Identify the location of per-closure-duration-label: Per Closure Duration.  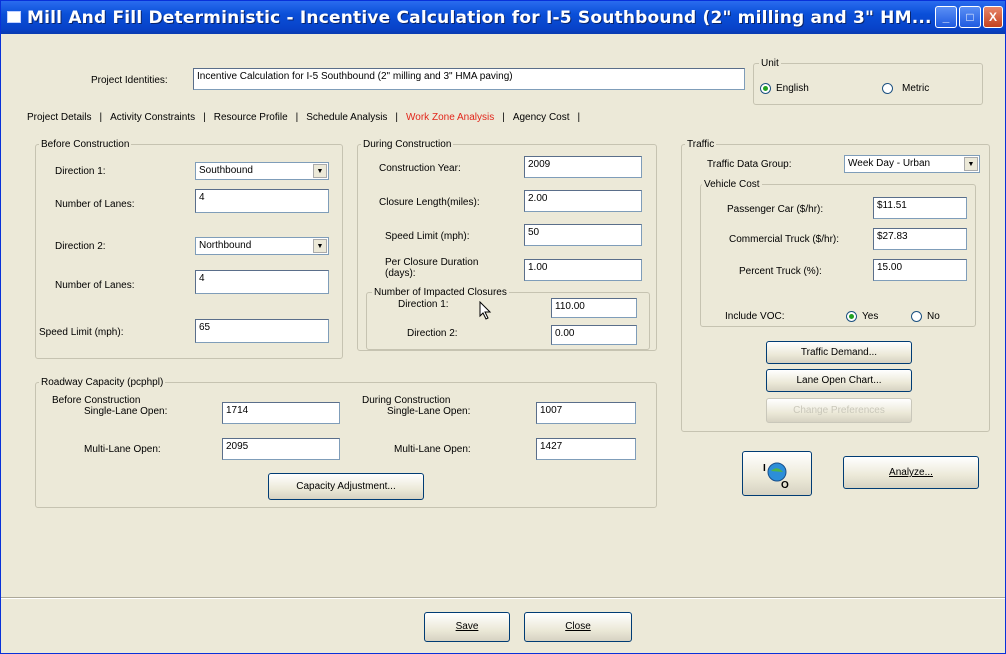
(432, 262).